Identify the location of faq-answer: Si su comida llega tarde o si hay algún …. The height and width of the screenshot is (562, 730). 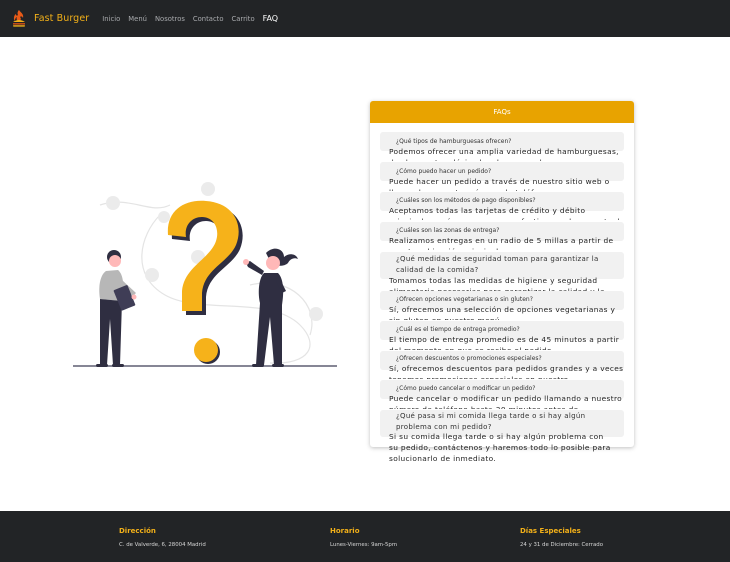
(500, 447).